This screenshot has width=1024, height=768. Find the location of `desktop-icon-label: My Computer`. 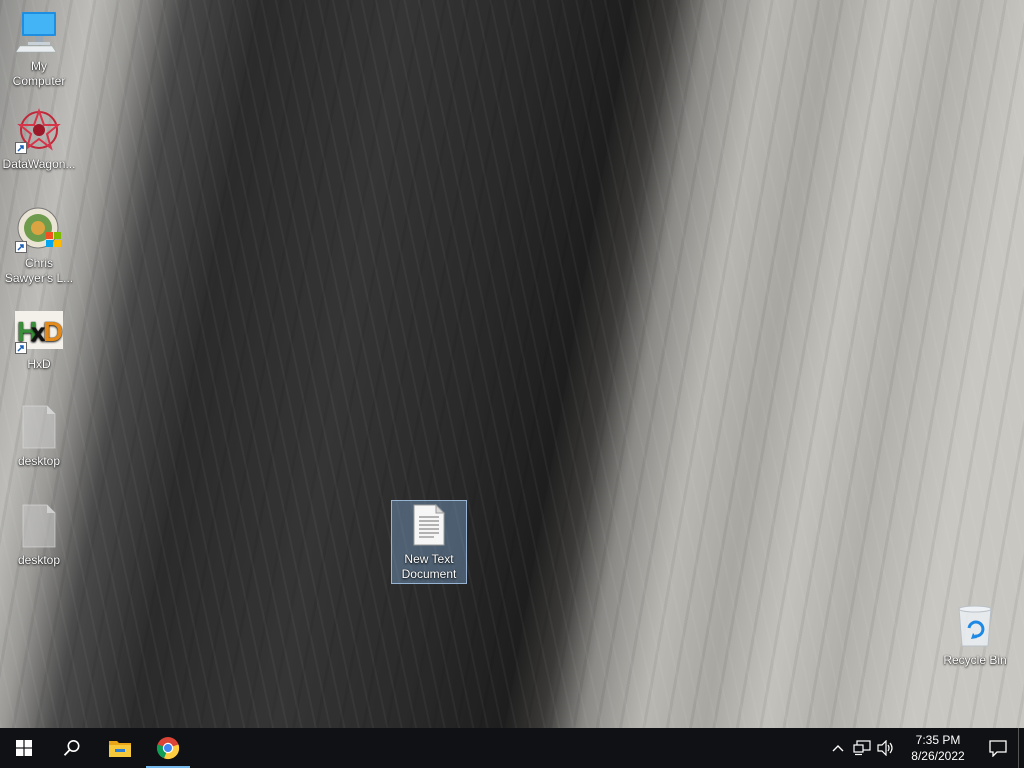

desktop-icon-label: My Computer is located at coordinates (39, 73).